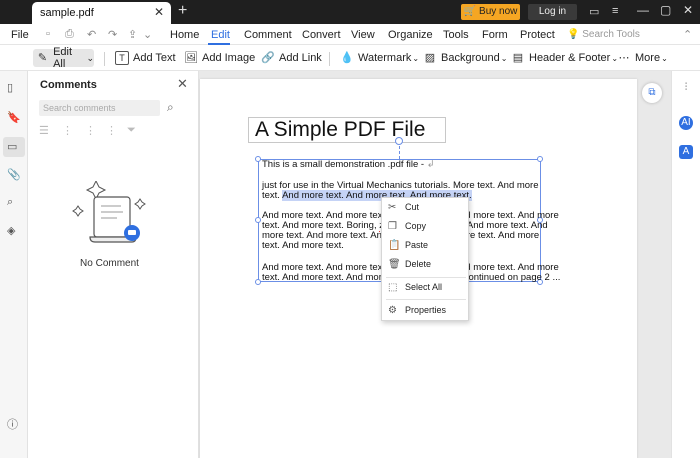 This screenshot has height=458, width=700. I want to click on collapse-ribbon-icon: ⌃, so click(687, 34).